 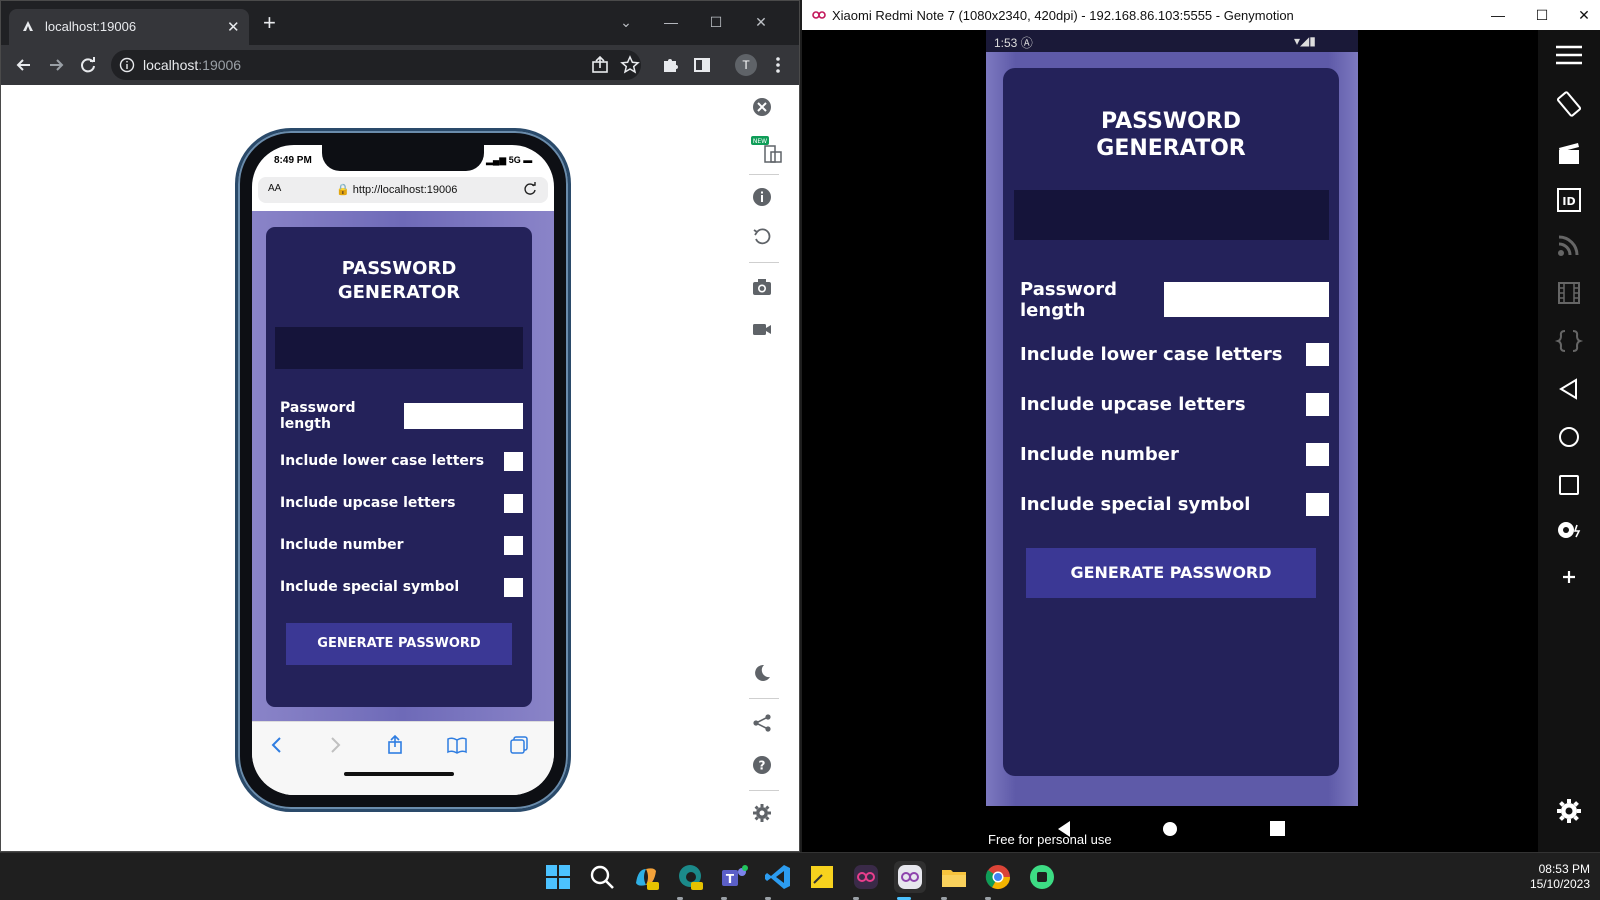 I want to click on search-icon, so click(x=602, y=877).